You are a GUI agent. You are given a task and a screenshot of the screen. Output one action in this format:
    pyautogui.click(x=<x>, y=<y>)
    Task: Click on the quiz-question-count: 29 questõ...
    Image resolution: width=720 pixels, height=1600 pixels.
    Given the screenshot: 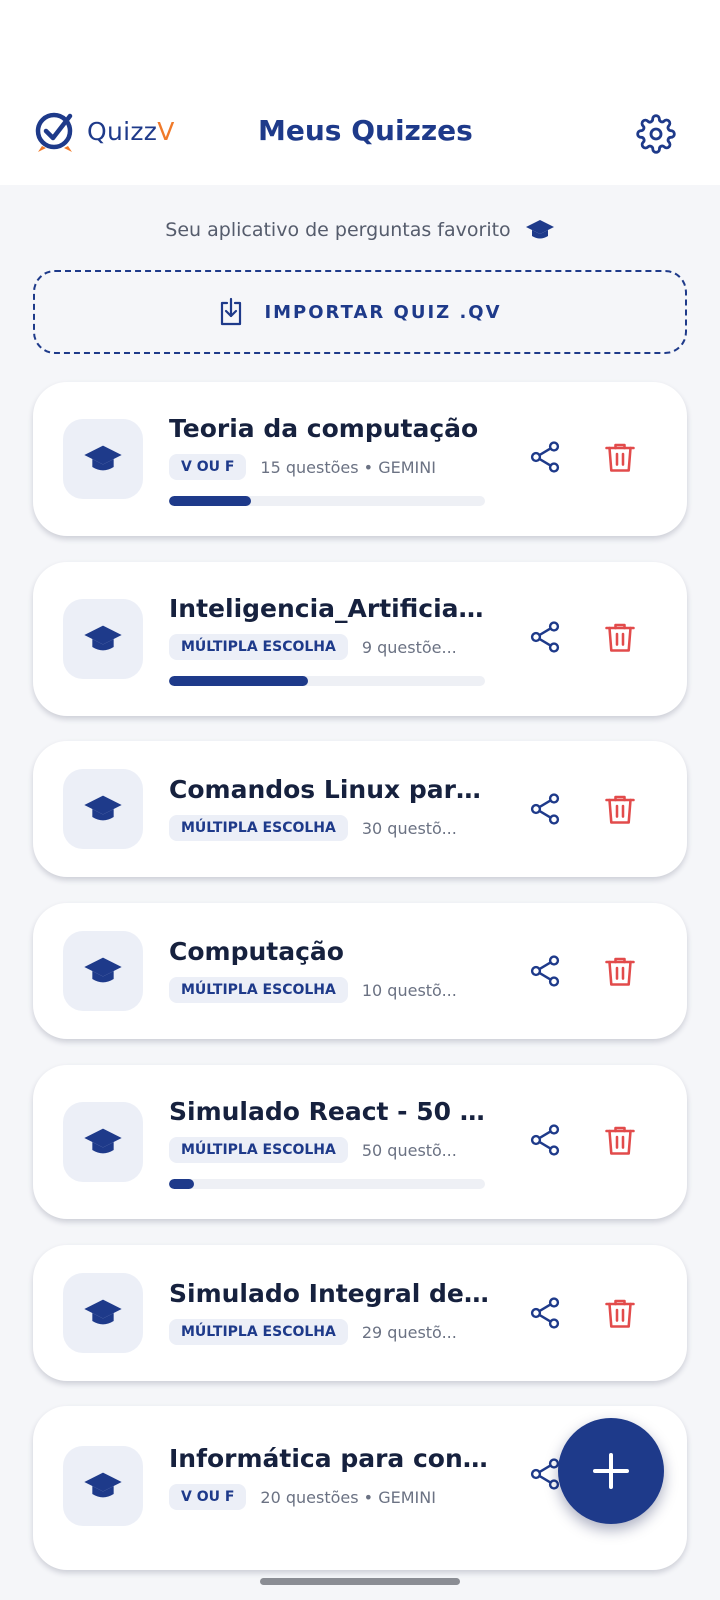 What is the action you would take?
    pyautogui.click(x=409, y=1332)
    